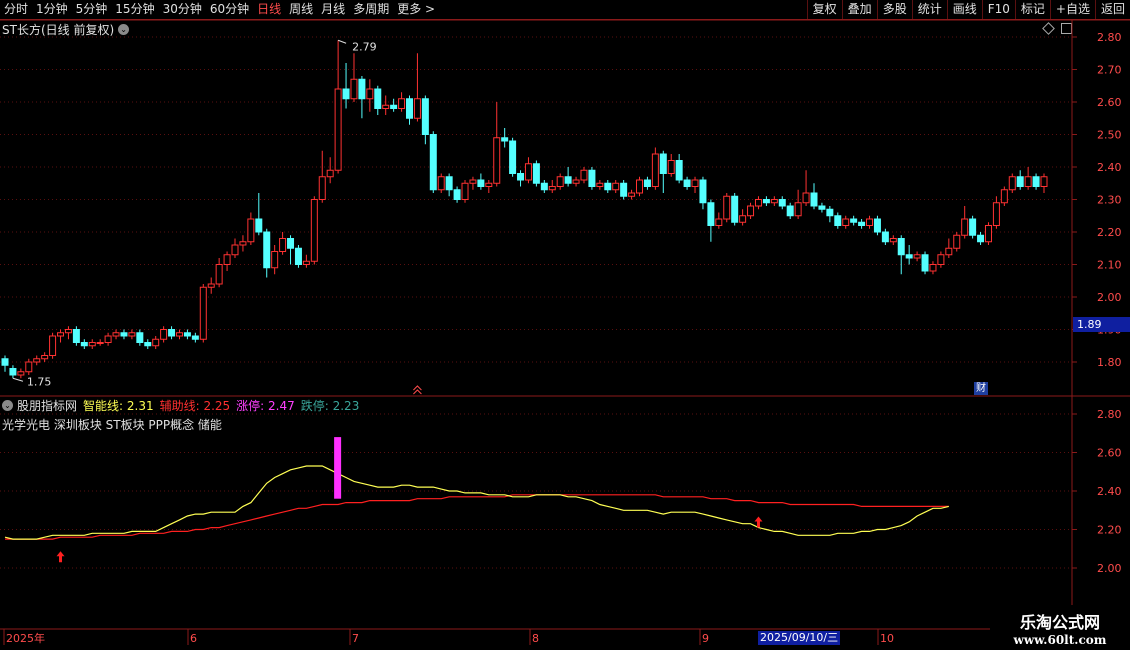 This screenshot has width=1130, height=650. I want to click on high-marker, so click(342, 41).